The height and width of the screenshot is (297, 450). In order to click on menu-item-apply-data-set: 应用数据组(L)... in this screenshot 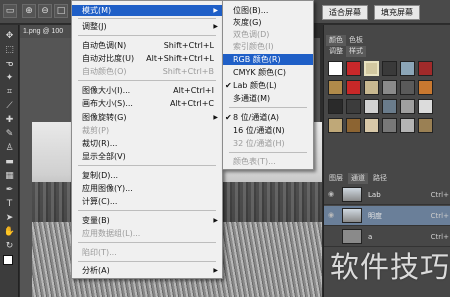, I will do `click(147, 233)`.